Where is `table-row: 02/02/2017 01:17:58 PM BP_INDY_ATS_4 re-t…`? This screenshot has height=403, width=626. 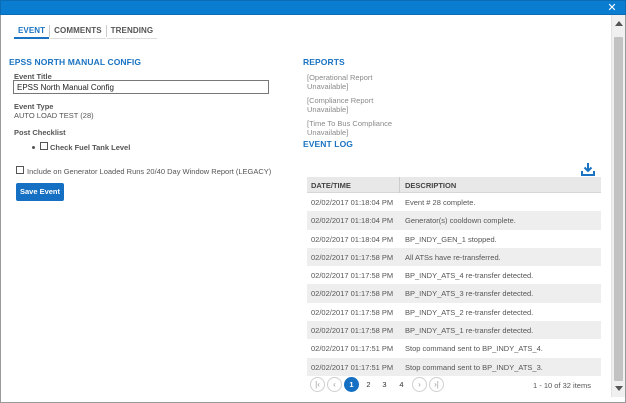
table-row: 02/02/2017 01:17:58 PM BP_INDY_ATS_4 re-t… is located at coordinates (454, 275).